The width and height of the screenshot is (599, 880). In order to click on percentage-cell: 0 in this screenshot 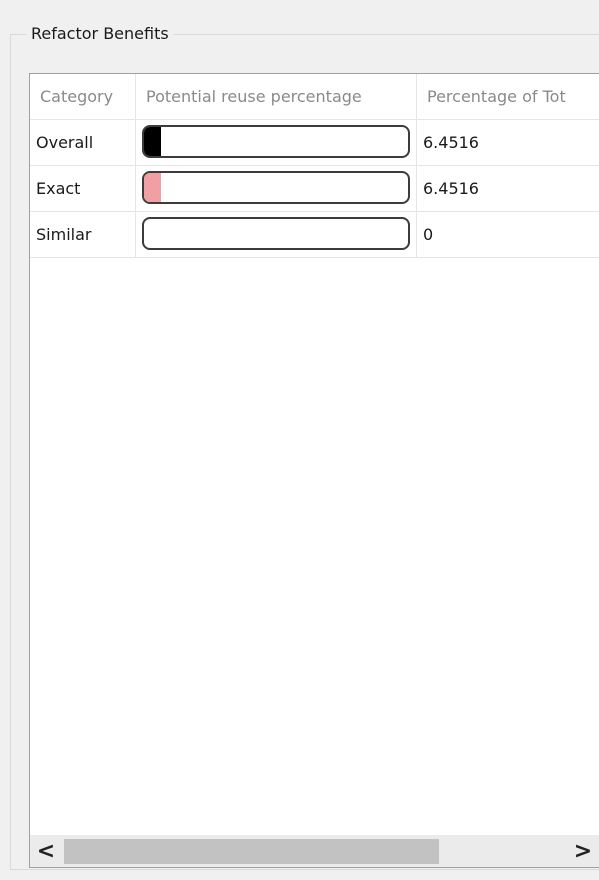, I will do `click(428, 234)`.